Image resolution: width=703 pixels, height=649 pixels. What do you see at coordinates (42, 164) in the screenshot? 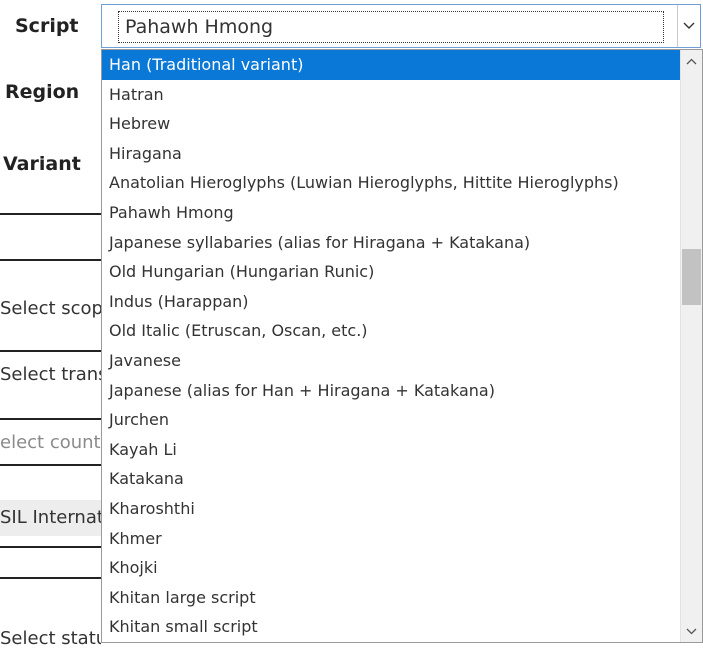
I see `variant-label: Variant` at bounding box center [42, 164].